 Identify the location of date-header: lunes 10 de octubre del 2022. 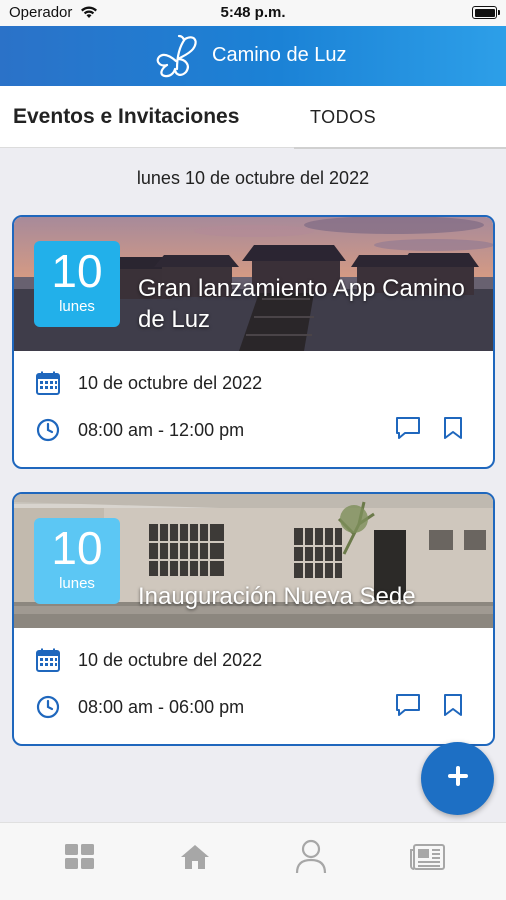
(253, 178).